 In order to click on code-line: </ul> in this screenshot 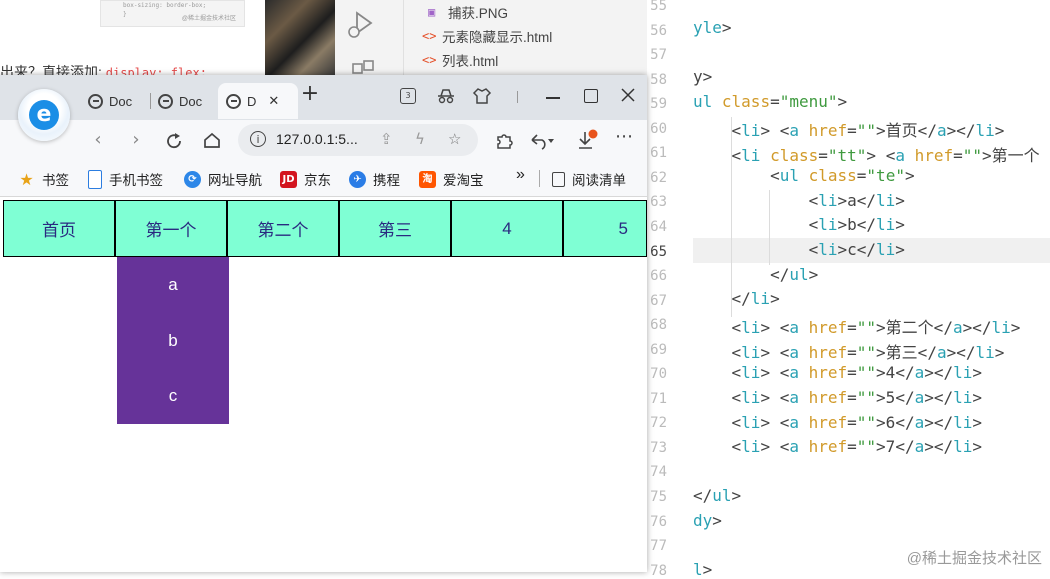, I will do `click(794, 274)`.